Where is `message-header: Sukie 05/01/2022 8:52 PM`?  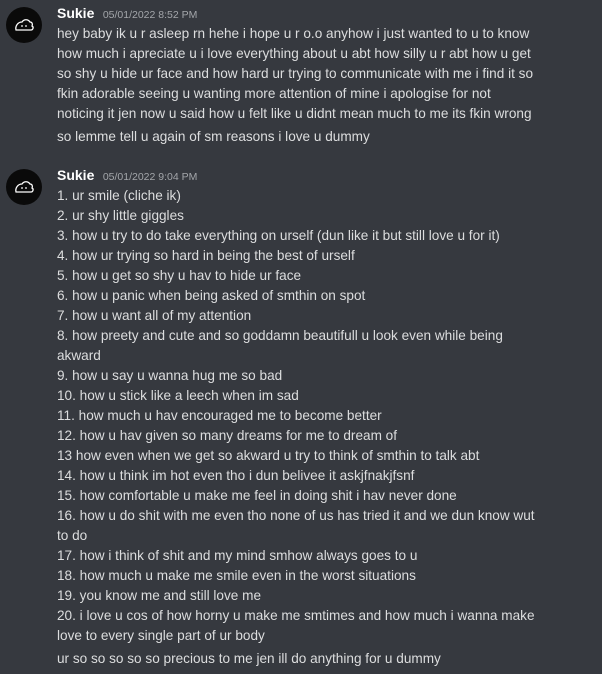
message-header: Sukie 05/01/2022 8:52 PM is located at coordinates (127, 15).